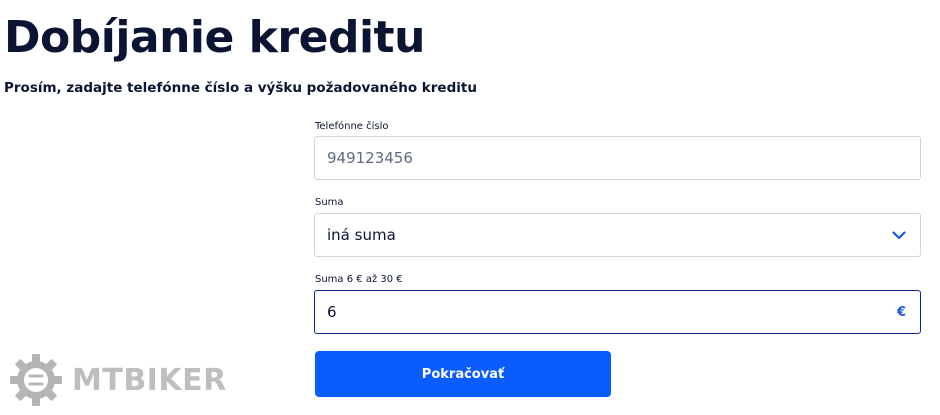 The height and width of the screenshot is (415, 940). I want to click on euro-unit-icon: €, so click(901, 312).